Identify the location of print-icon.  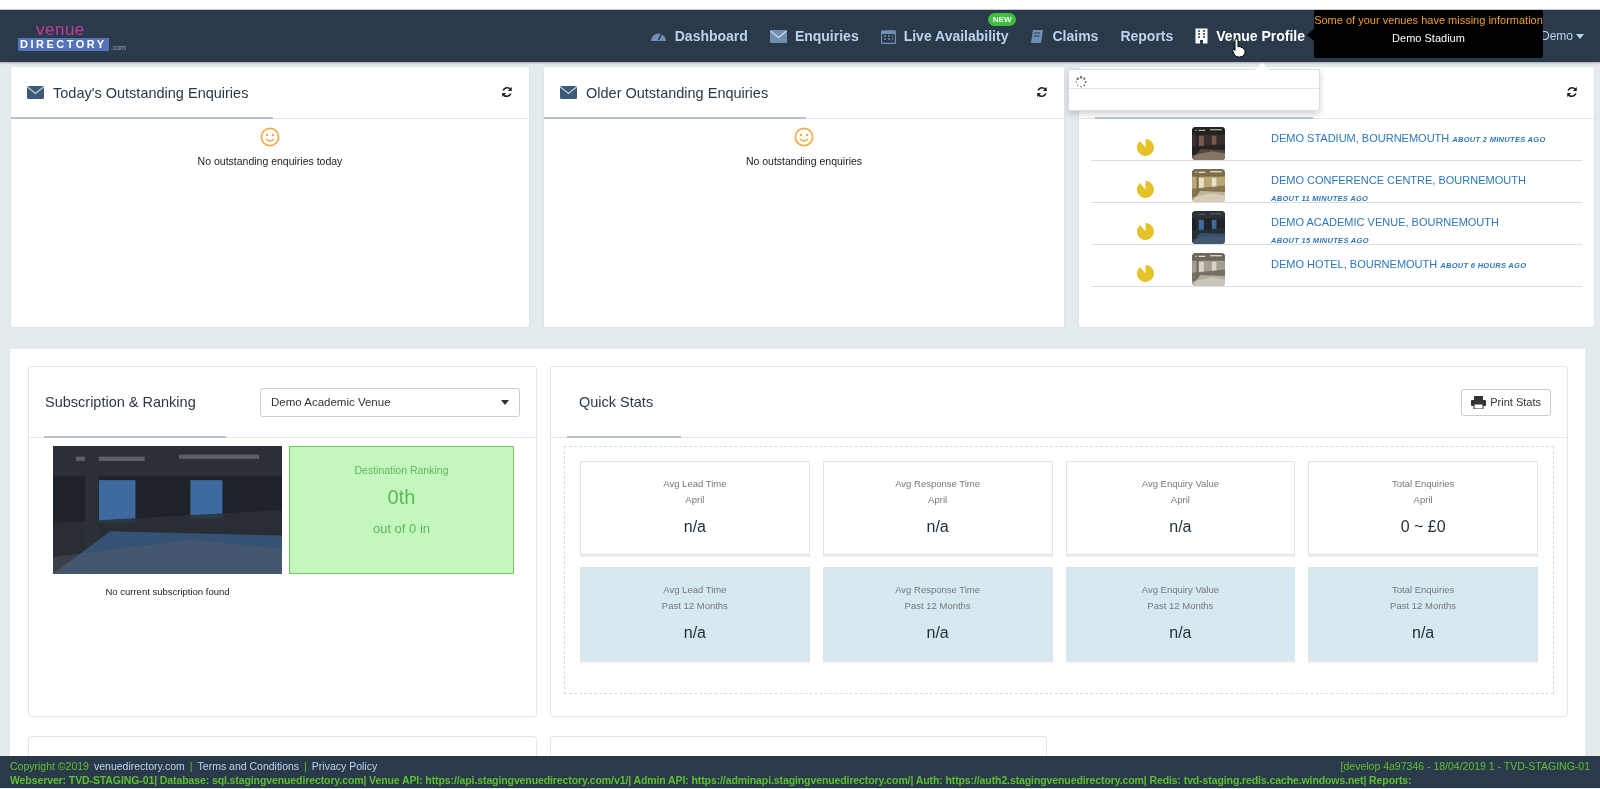
(1479, 402).